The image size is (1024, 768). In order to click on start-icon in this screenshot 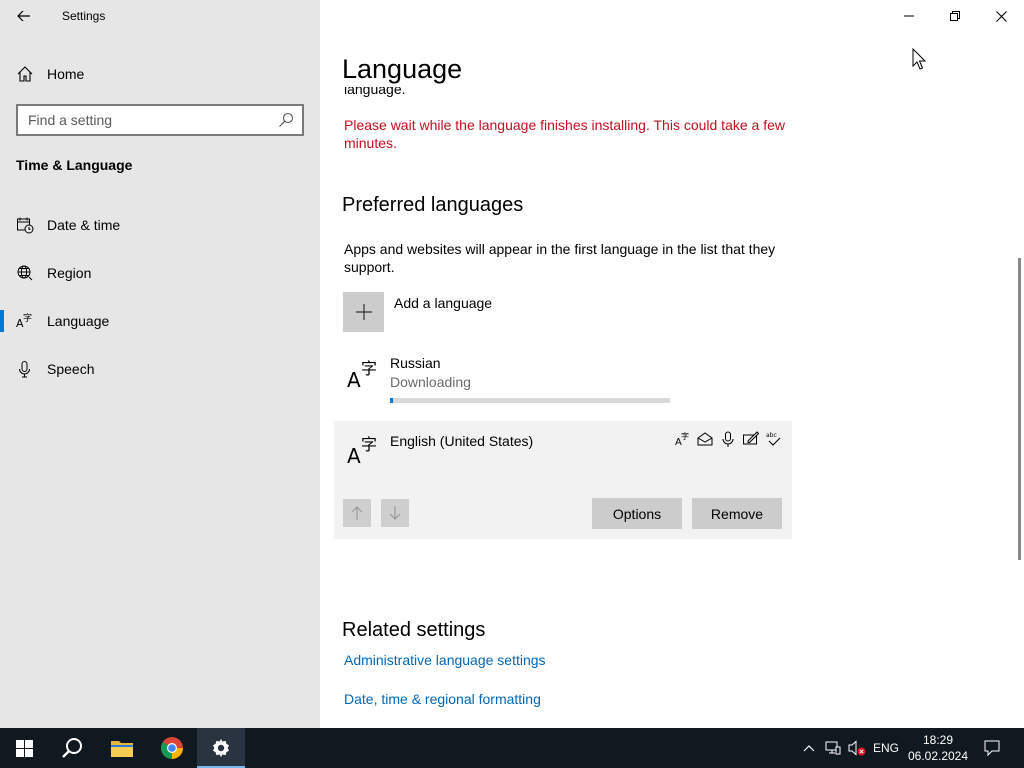, I will do `click(24, 748)`.